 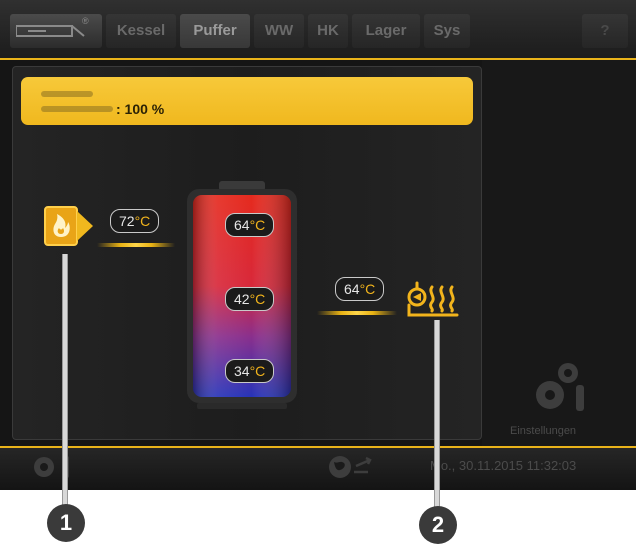 I want to click on heat-source, so click(x=69, y=228).